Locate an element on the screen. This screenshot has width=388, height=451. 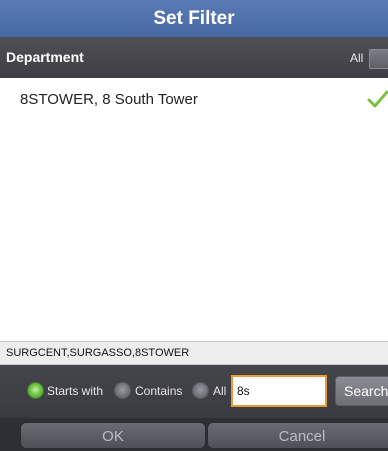
department-label: Department is located at coordinates (45, 57).